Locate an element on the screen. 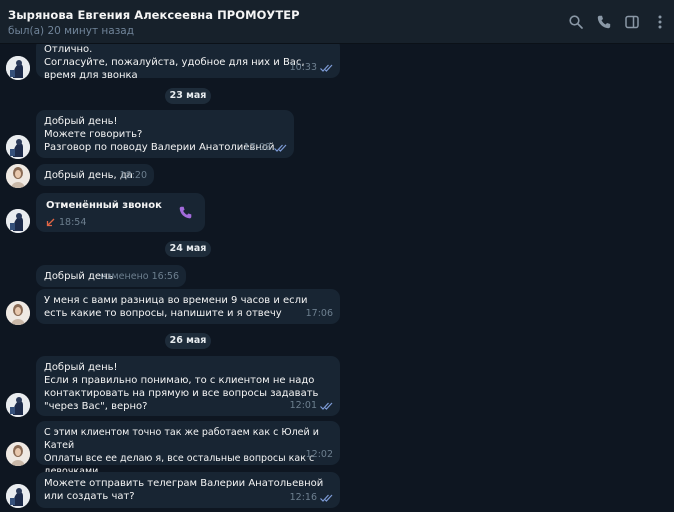 The width and height of the screenshot is (674, 512). message-time: изменено 16:56 is located at coordinates (139, 276).